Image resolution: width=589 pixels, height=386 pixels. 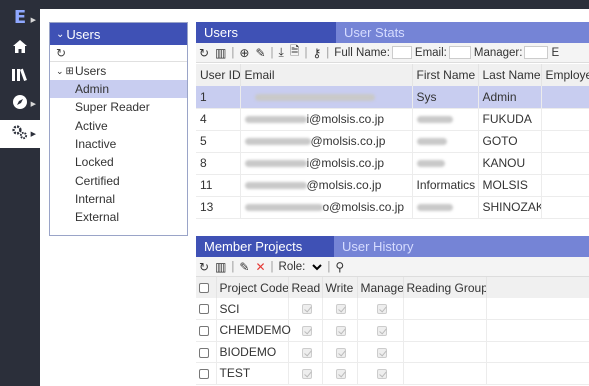 I want to click on manage-checkbox, so click(x=381, y=374).